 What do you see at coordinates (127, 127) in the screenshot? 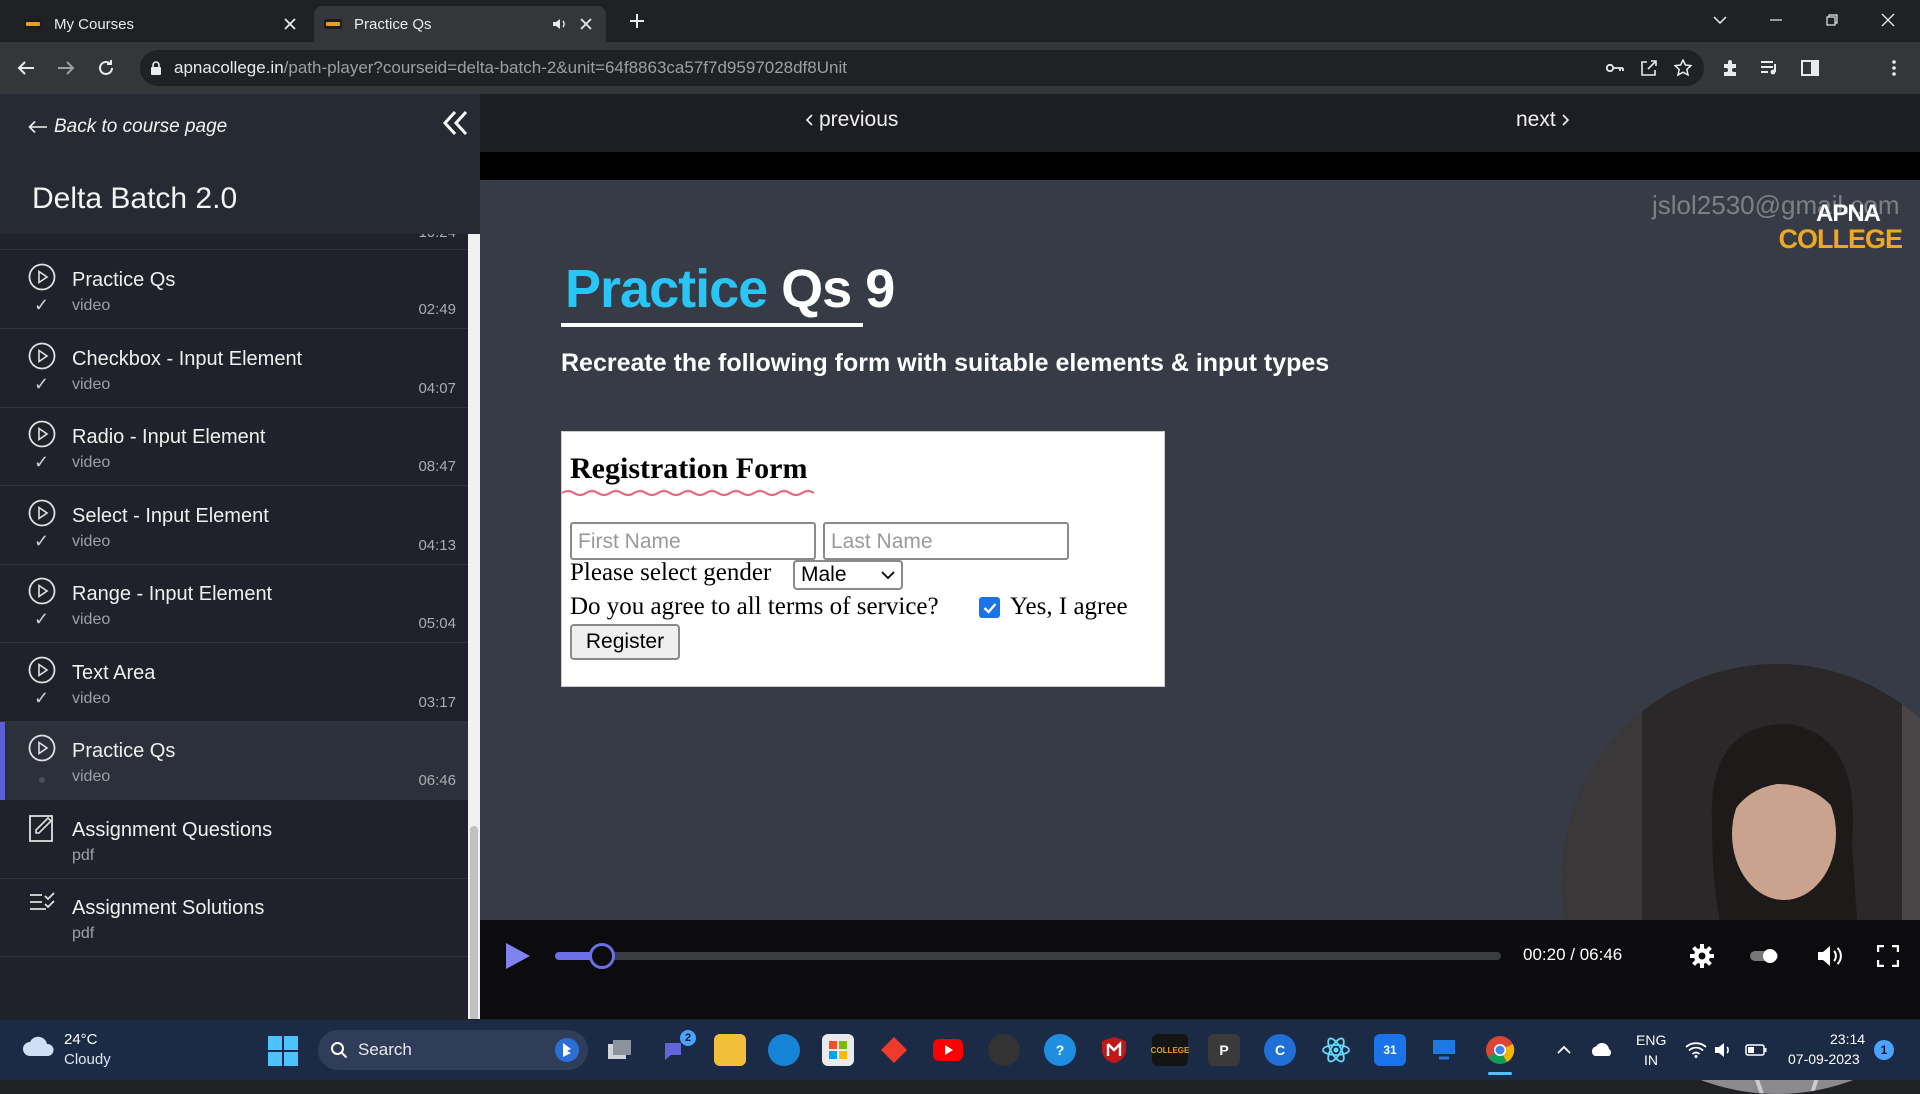
I see `back-to-course-link: Back to course page` at bounding box center [127, 127].